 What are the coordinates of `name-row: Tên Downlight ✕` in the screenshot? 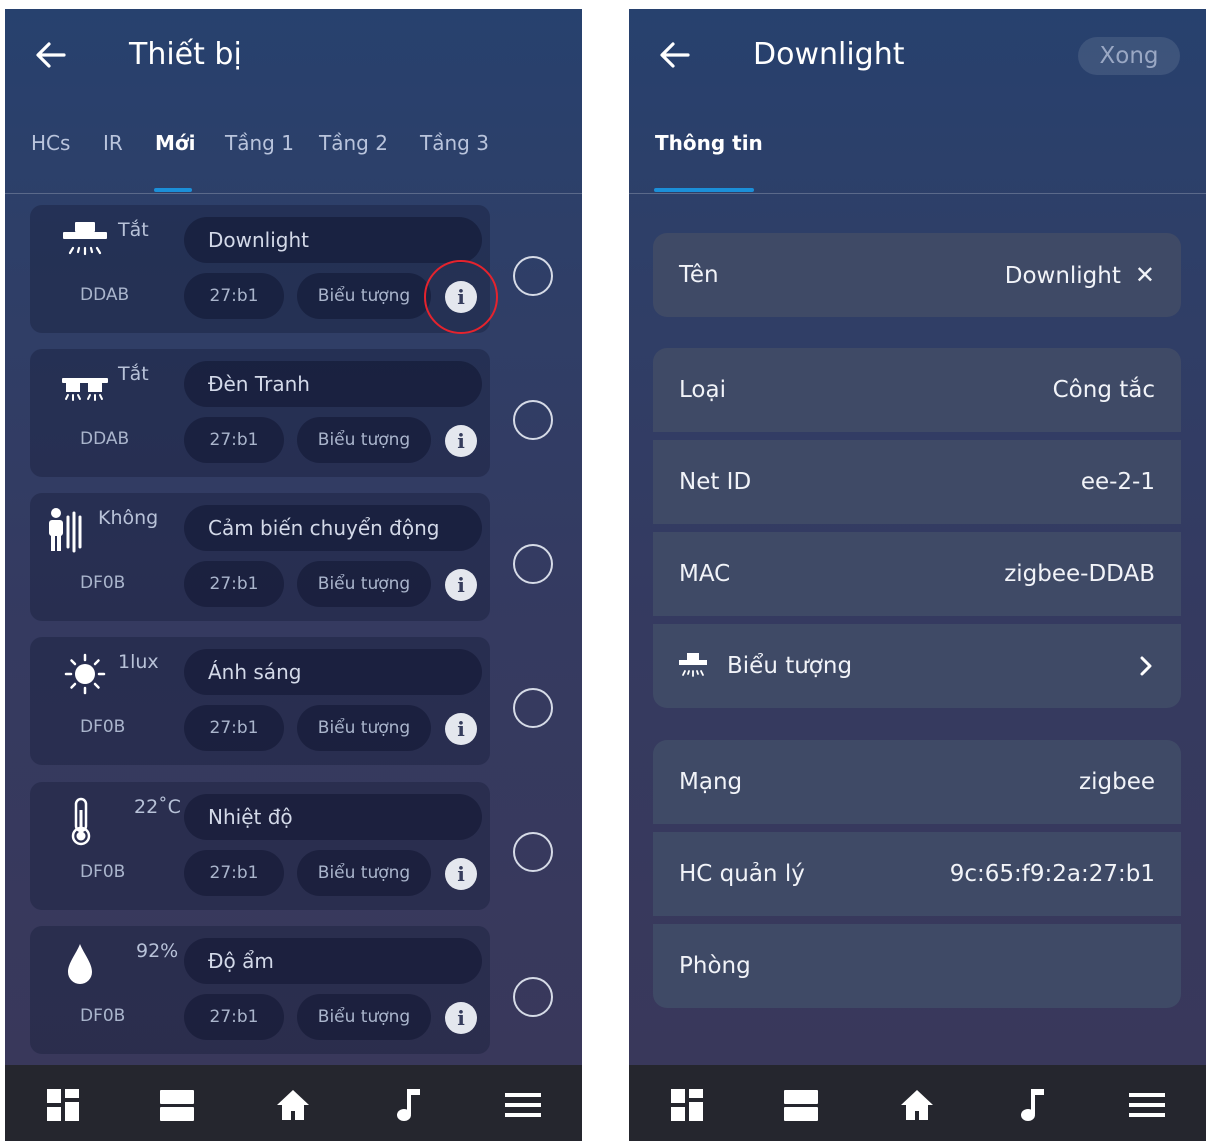 It's located at (917, 275).